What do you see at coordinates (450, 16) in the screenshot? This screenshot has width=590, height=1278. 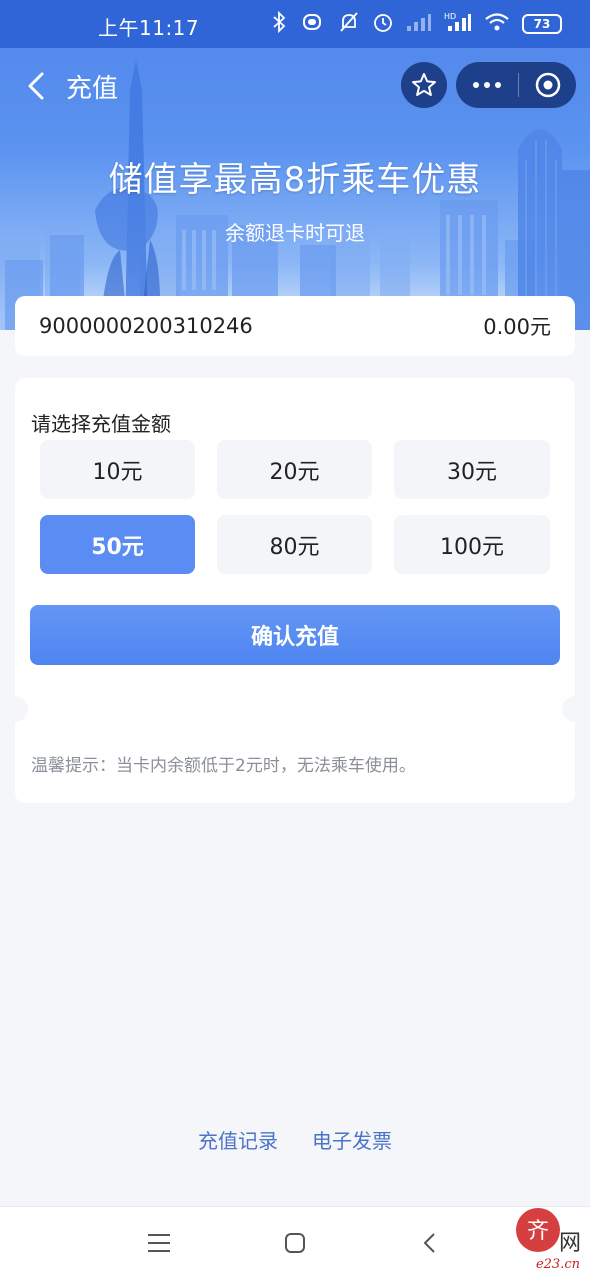 I see `svg-text: HD` at bounding box center [450, 16].